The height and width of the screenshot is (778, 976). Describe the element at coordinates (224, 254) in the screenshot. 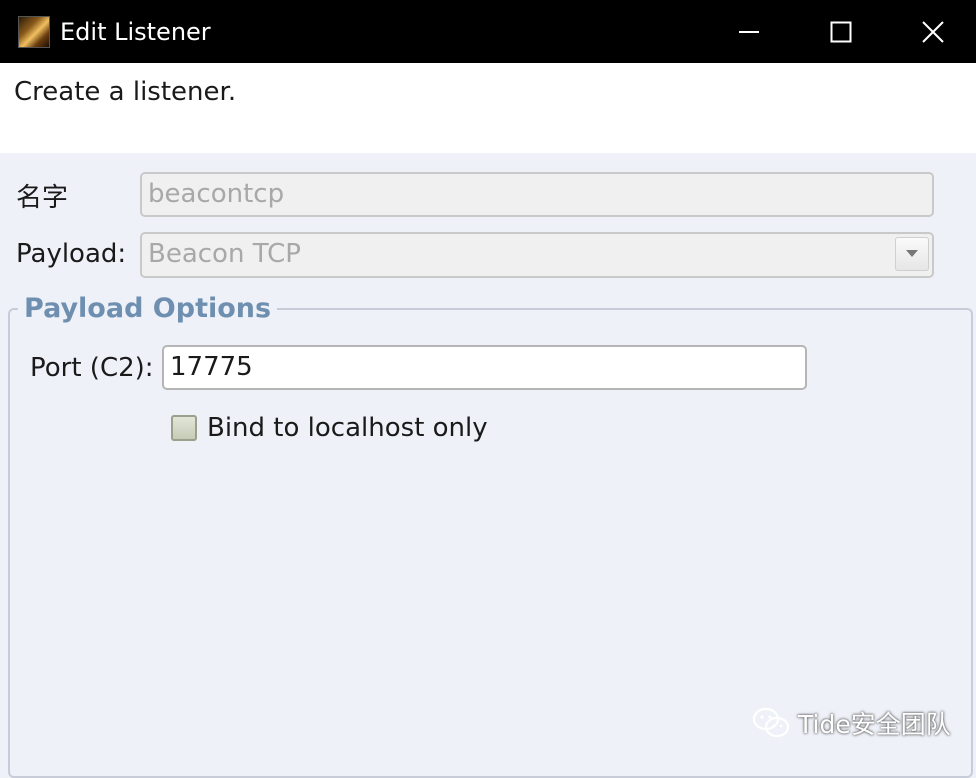

I see `payload-select-value: Beacon TCP` at that location.